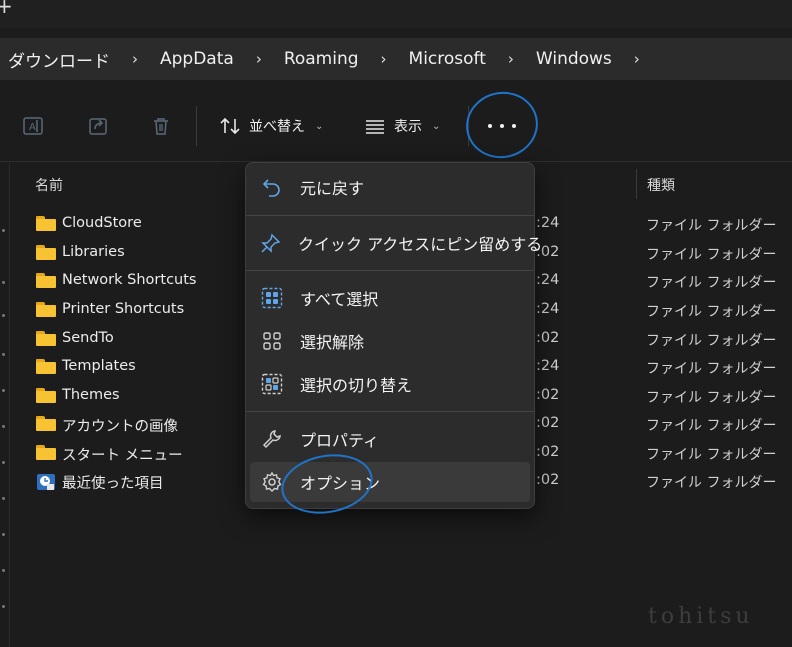  Describe the element at coordinates (197, 59) in the screenshot. I see `breadcrumb-item-appdata: AppData` at that location.